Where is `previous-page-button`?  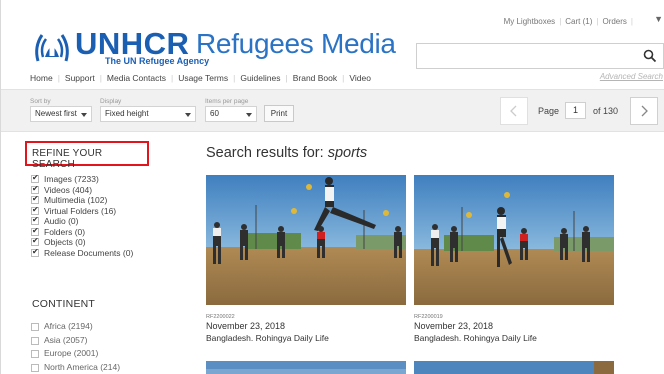
previous-page-button is located at coordinates (514, 111).